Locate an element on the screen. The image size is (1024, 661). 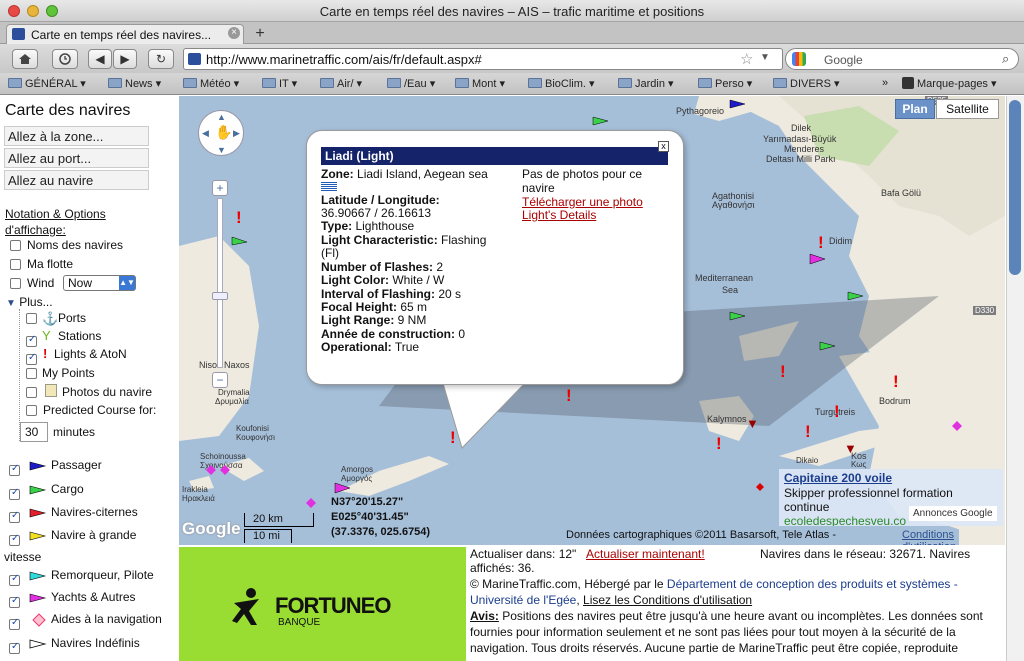
site-identity-icon is located at coordinates (194, 59).